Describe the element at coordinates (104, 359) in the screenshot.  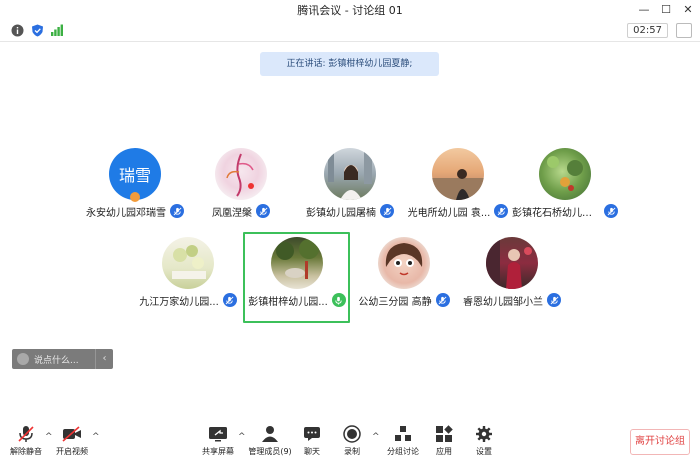
I see `chevron-left-icon: ‹` at that location.